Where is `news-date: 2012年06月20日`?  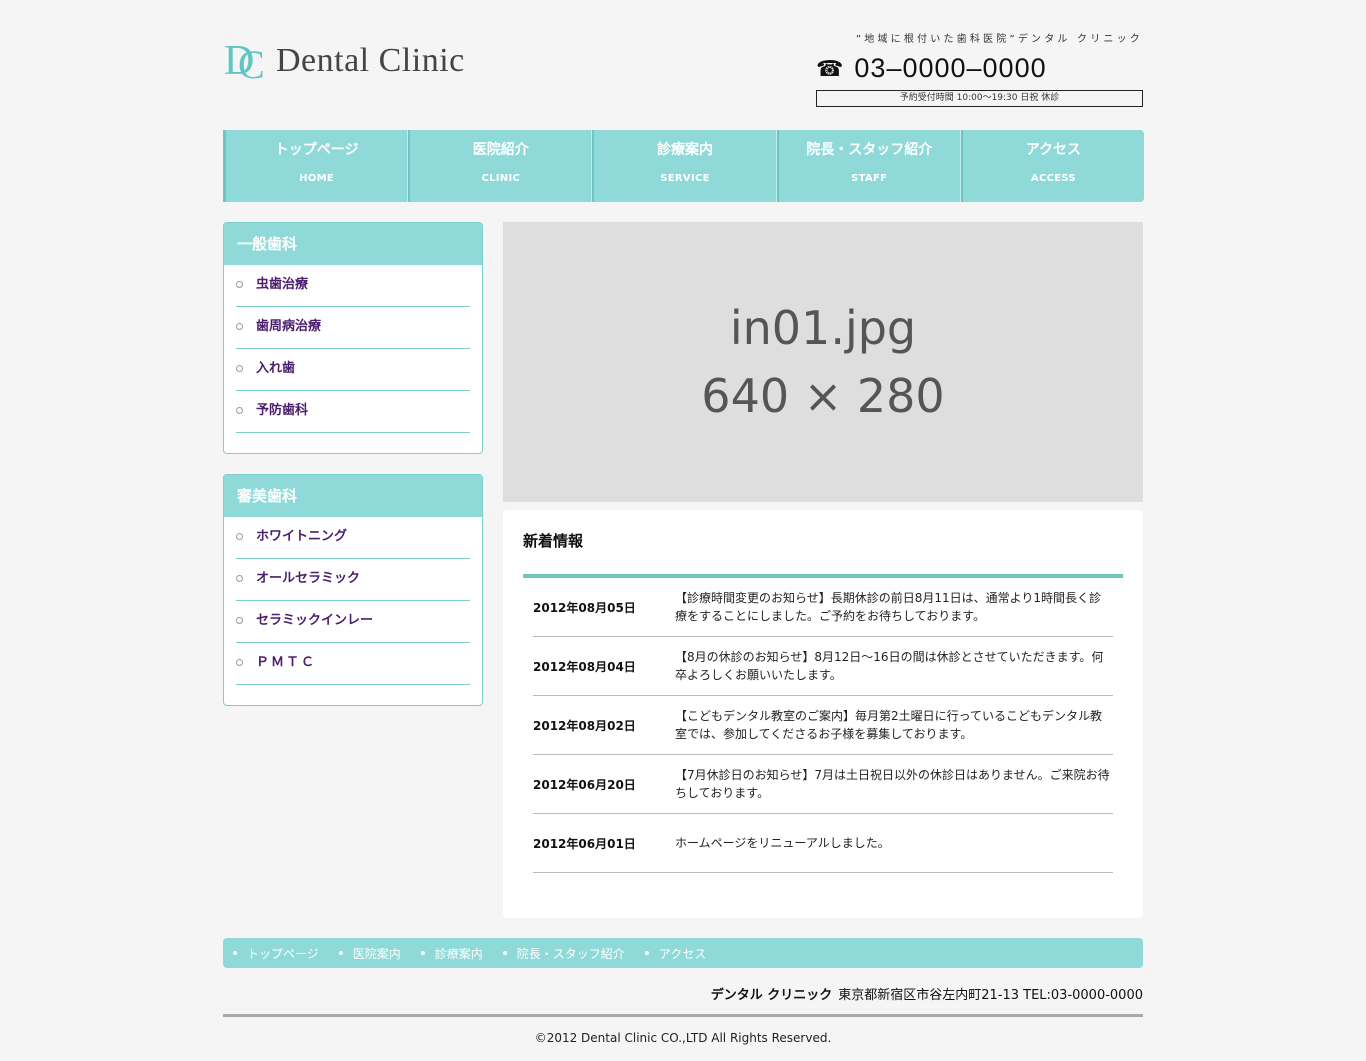
news-date: 2012年06月20日 is located at coordinates (584, 784).